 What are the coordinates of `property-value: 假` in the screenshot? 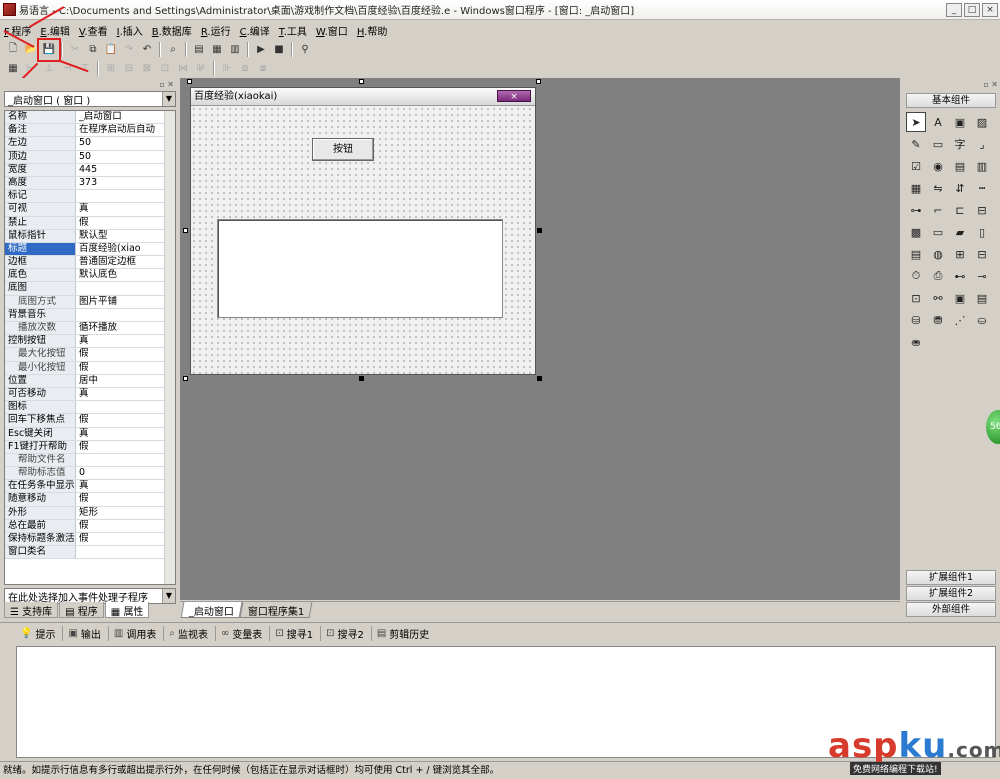 It's located at (125, 499).